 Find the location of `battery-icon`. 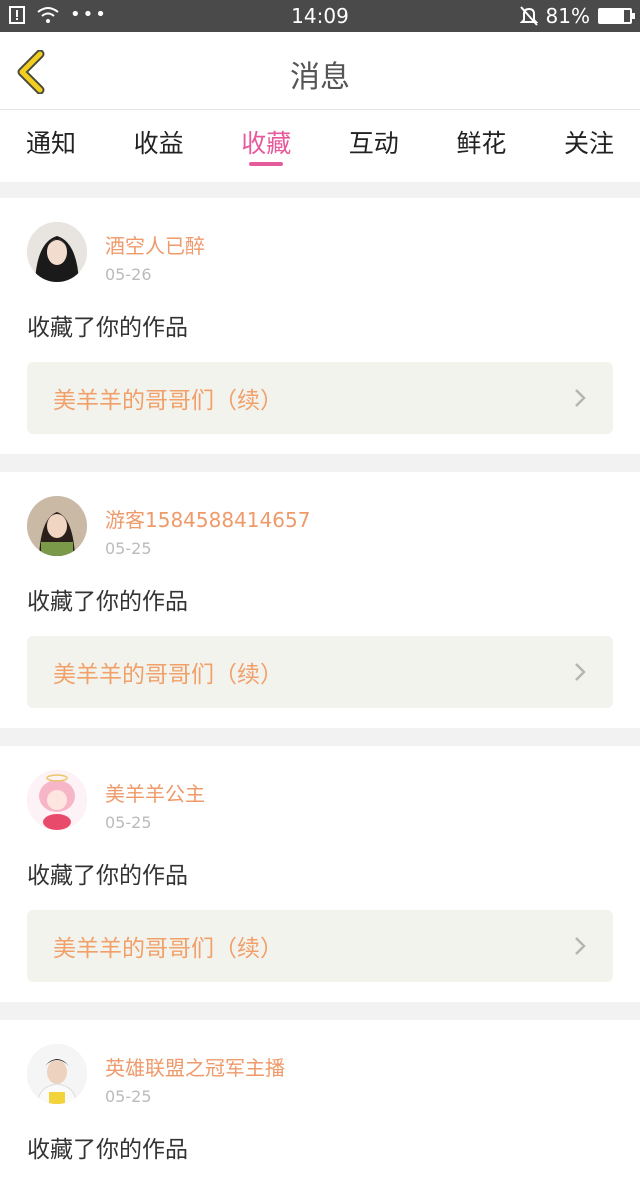

battery-icon is located at coordinates (616, 16).